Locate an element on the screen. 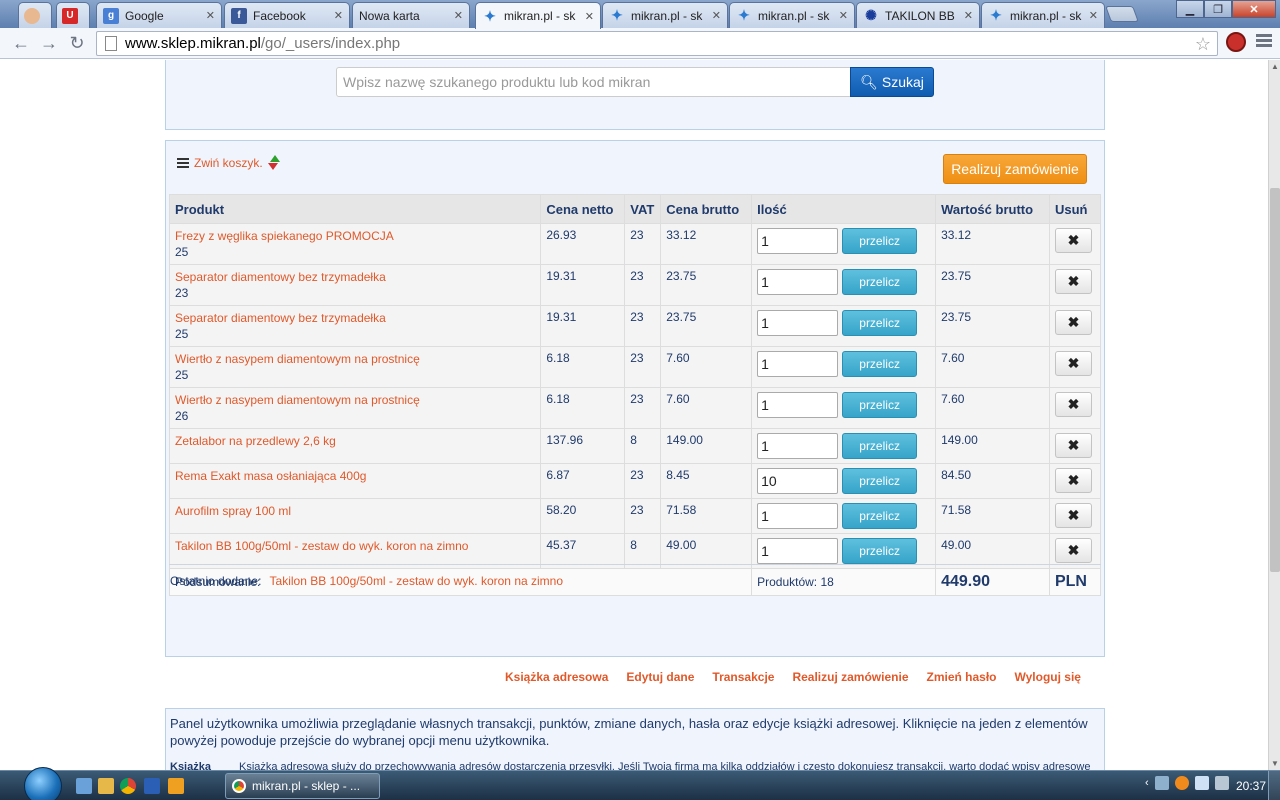  dropbox-icon is located at coordinates (1201, 783).